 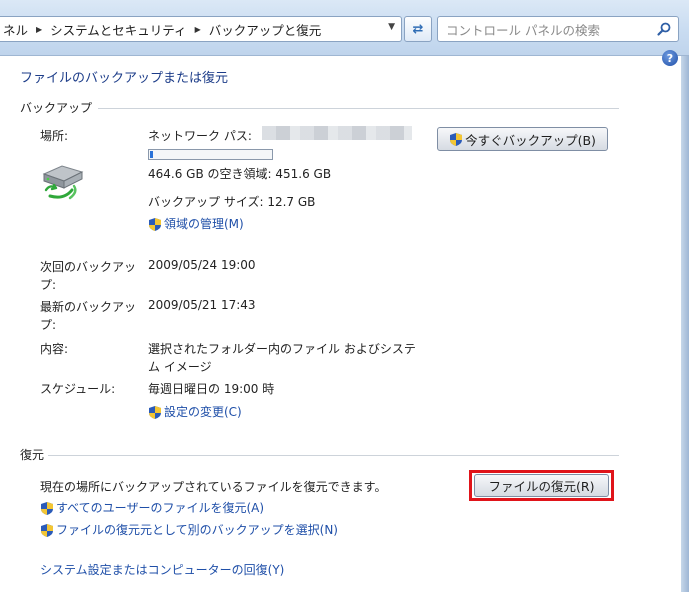 What do you see at coordinates (197, 530) in the screenshot?
I see `select-other-backup-label: ファイルの復元元として別のバックアップを選択(N)` at bounding box center [197, 530].